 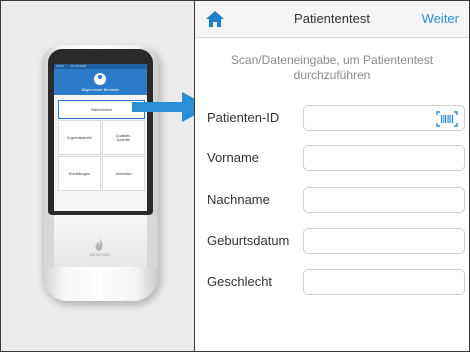 What do you see at coordinates (384, 200) in the screenshot?
I see `last-name-input` at bounding box center [384, 200].